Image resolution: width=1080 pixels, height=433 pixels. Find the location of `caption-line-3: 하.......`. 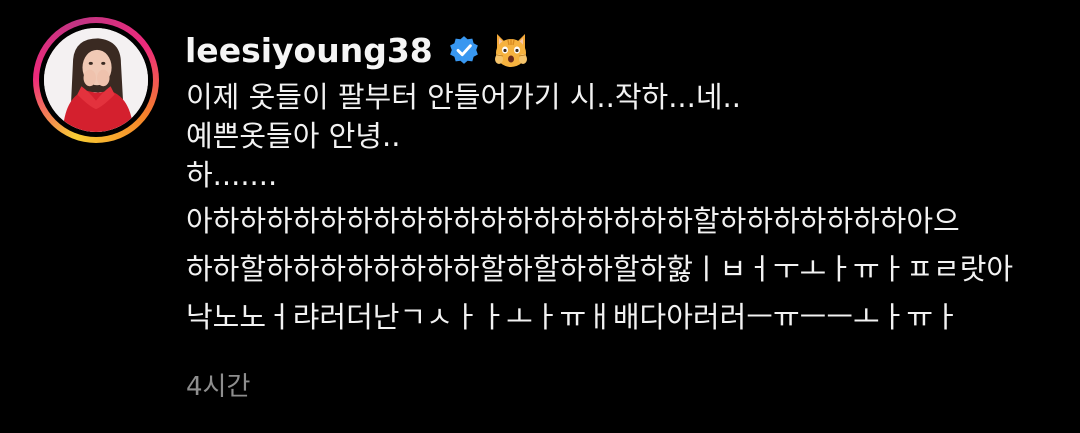

caption-line-3: 하....... is located at coordinates (232, 175).